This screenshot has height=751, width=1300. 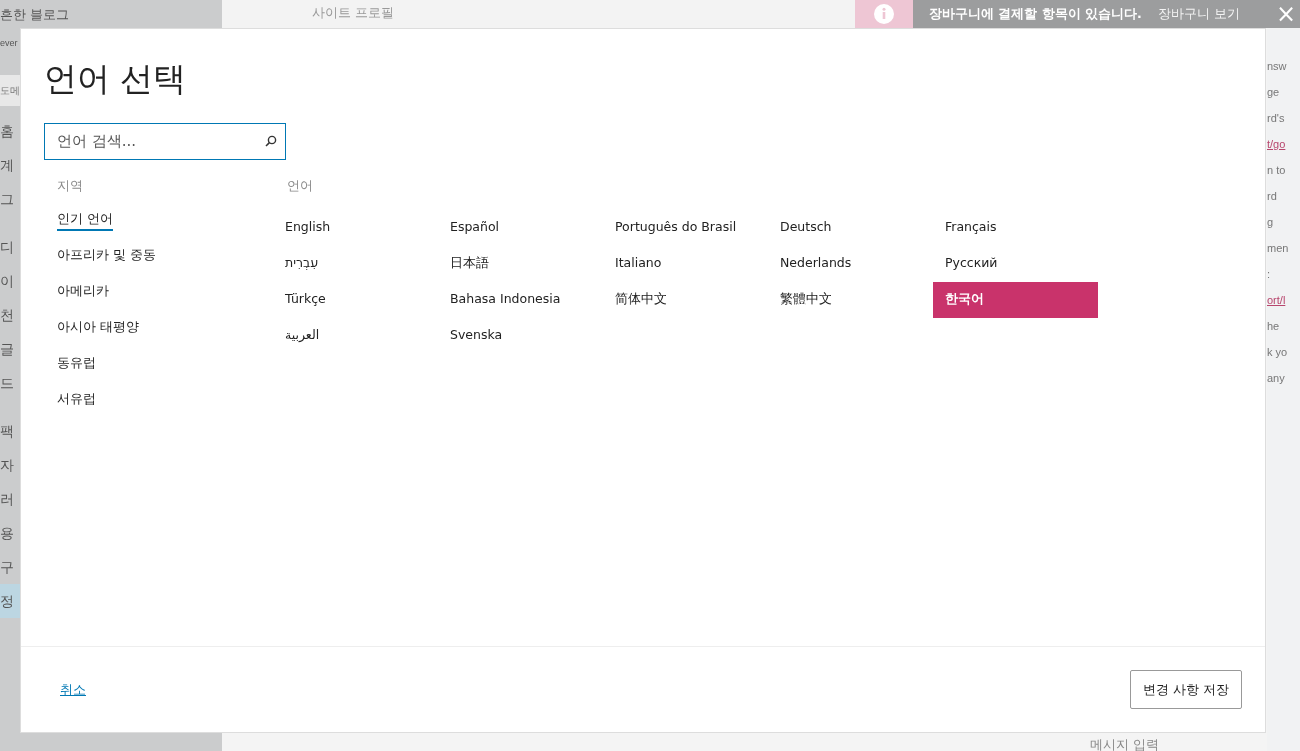 I want to click on sidebar-item: 정, so click(x=7, y=601).